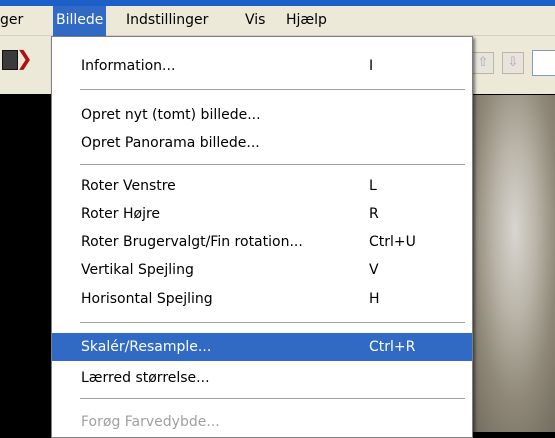  I want to click on menu-item-shortcut: L, so click(373, 186).